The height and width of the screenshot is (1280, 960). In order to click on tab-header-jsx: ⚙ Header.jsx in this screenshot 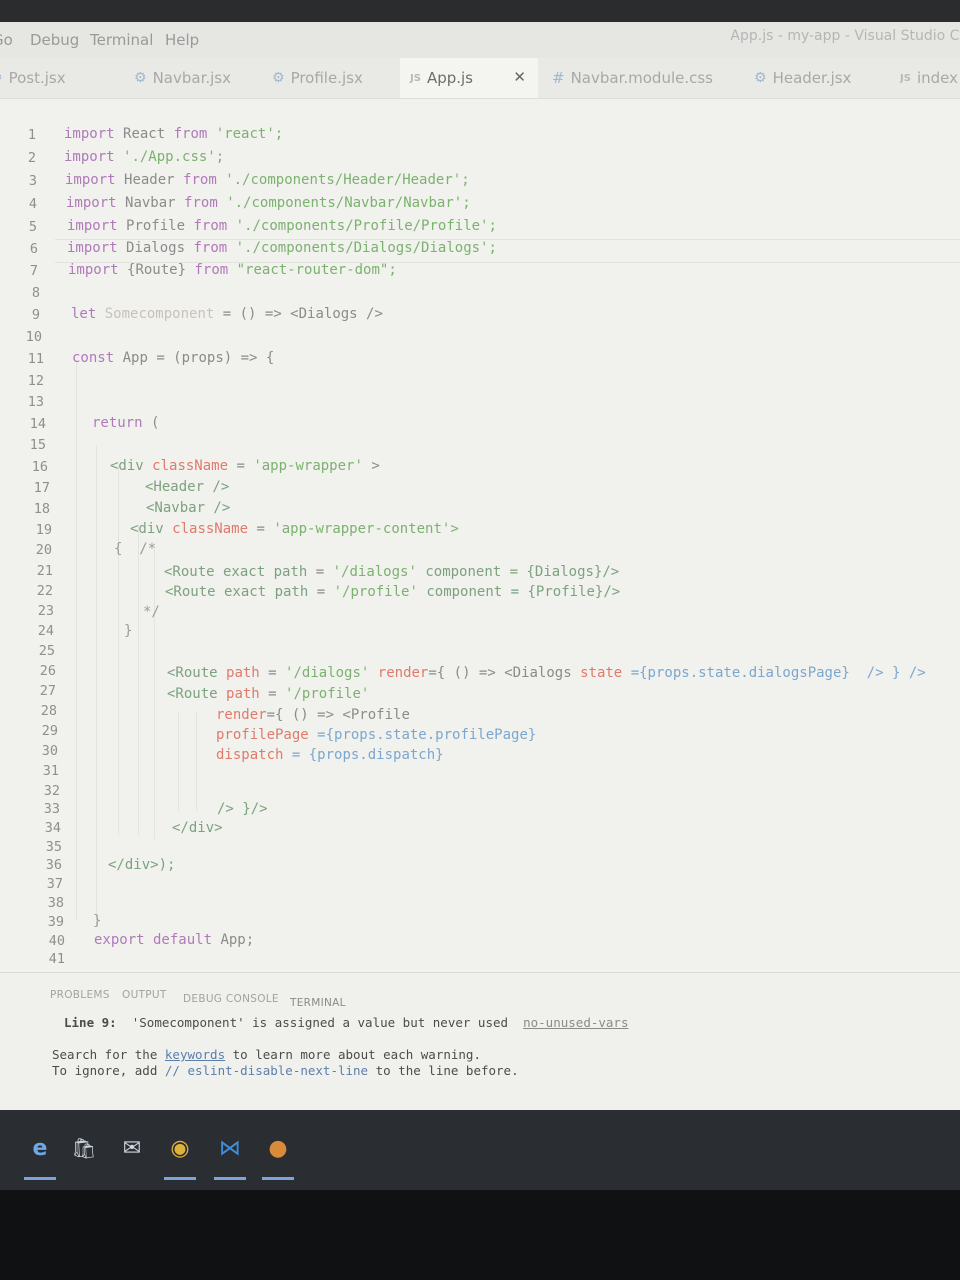, I will do `click(819, 78)`.